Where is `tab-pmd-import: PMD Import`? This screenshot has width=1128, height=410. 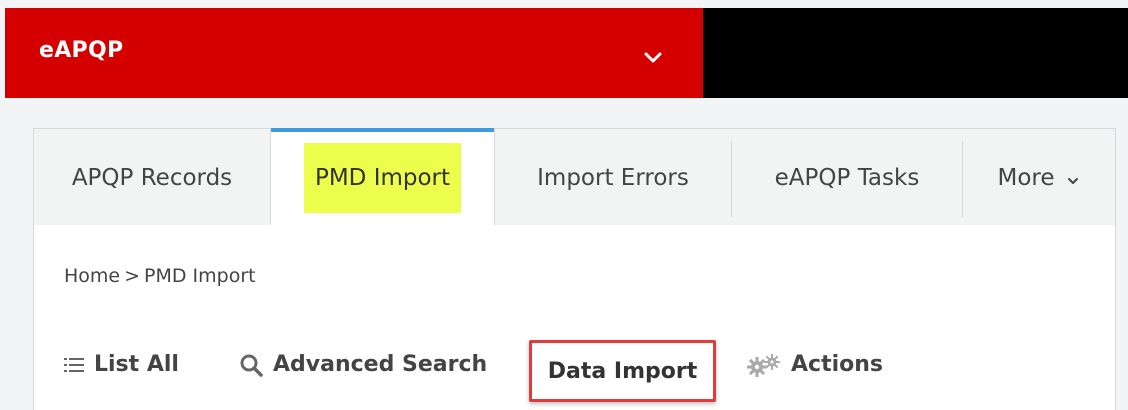
tab-pmd-import: PMD Import is located at coordinates (382, 177).